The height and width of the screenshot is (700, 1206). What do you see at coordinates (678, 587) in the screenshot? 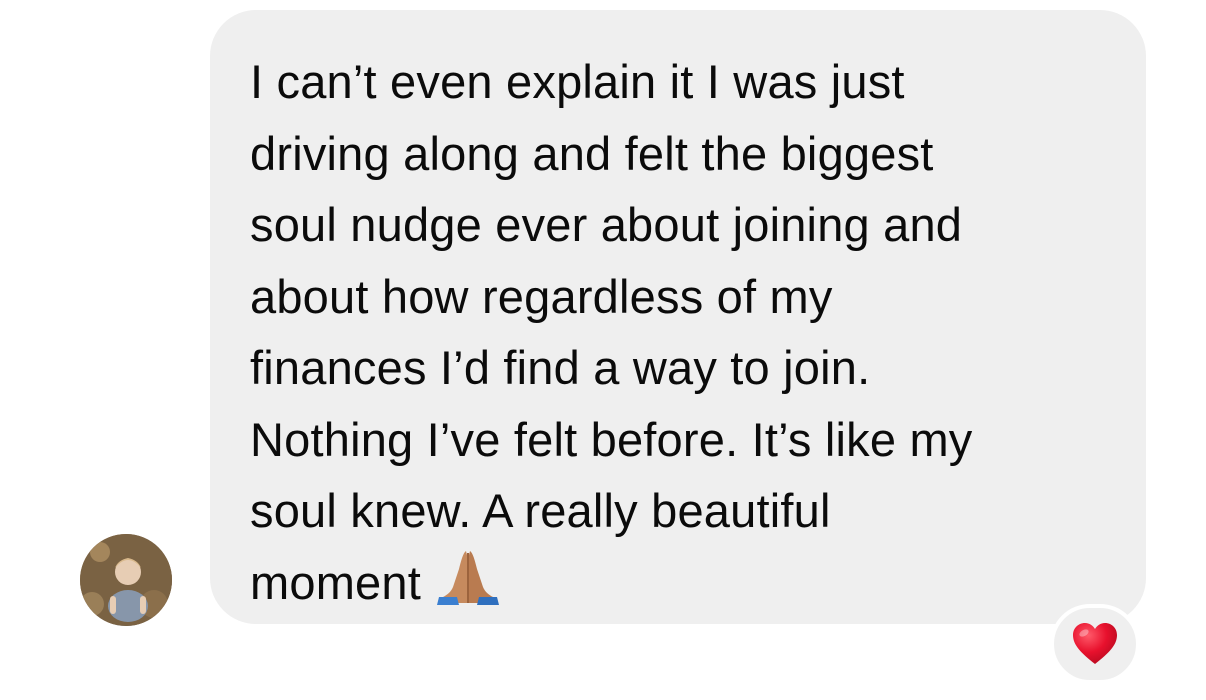
I see `message-line-last: moment` at bounding box center [678, 587].